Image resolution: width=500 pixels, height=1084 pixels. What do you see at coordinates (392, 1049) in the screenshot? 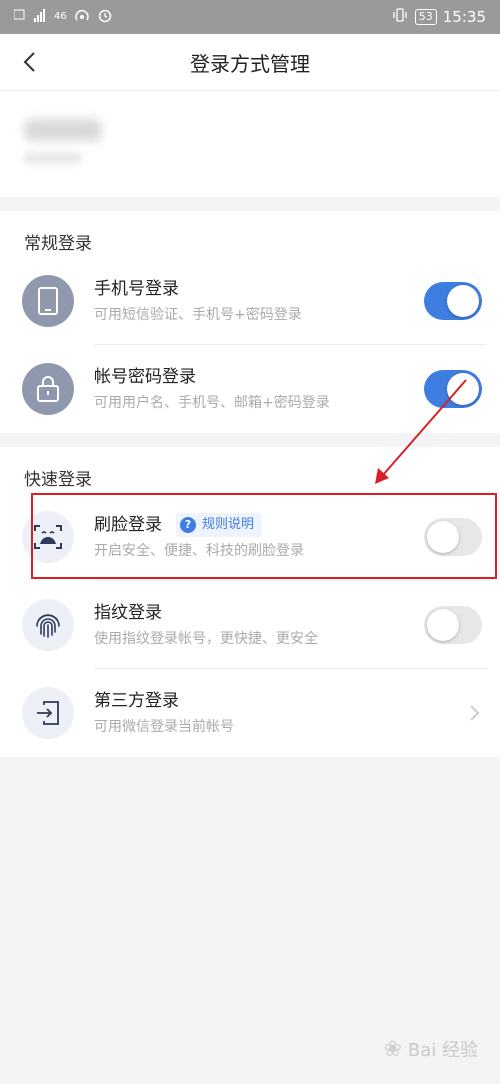
I see `paw-icon: ❀` at bounding box center [392, 1049].